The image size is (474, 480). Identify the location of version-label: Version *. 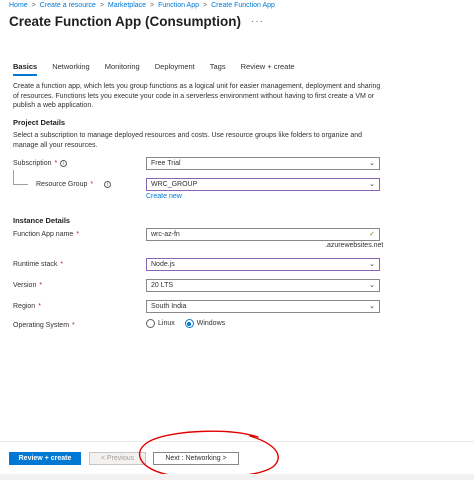
(27, 285).